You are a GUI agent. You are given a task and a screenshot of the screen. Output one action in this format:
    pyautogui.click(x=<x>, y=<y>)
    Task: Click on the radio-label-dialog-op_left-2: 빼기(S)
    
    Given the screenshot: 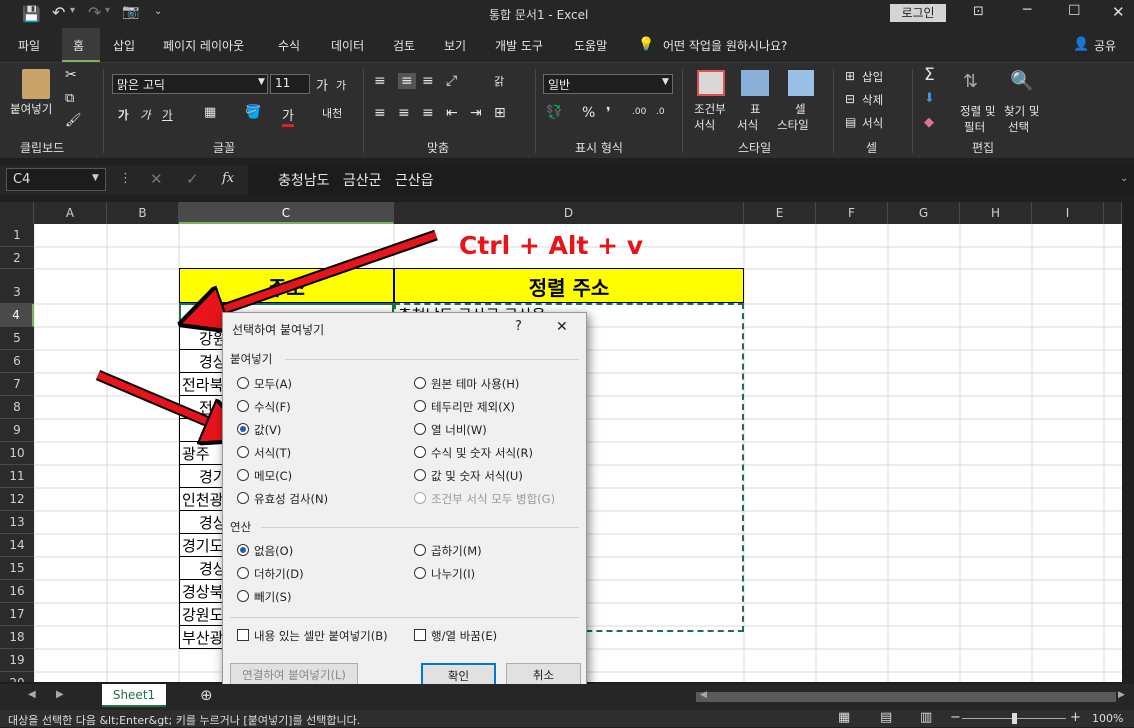 What is the action you would take?
    pyautogui.click(x=273, y=597)
    